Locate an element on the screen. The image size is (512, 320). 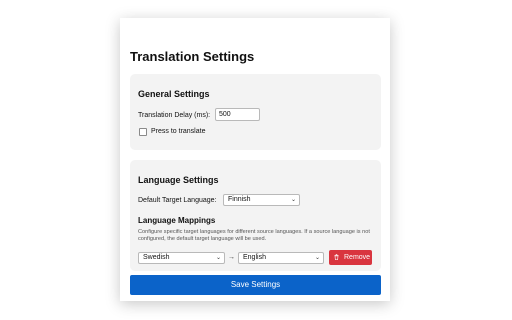
press-to-translate-checkbox is located at coordinates (143, 132).